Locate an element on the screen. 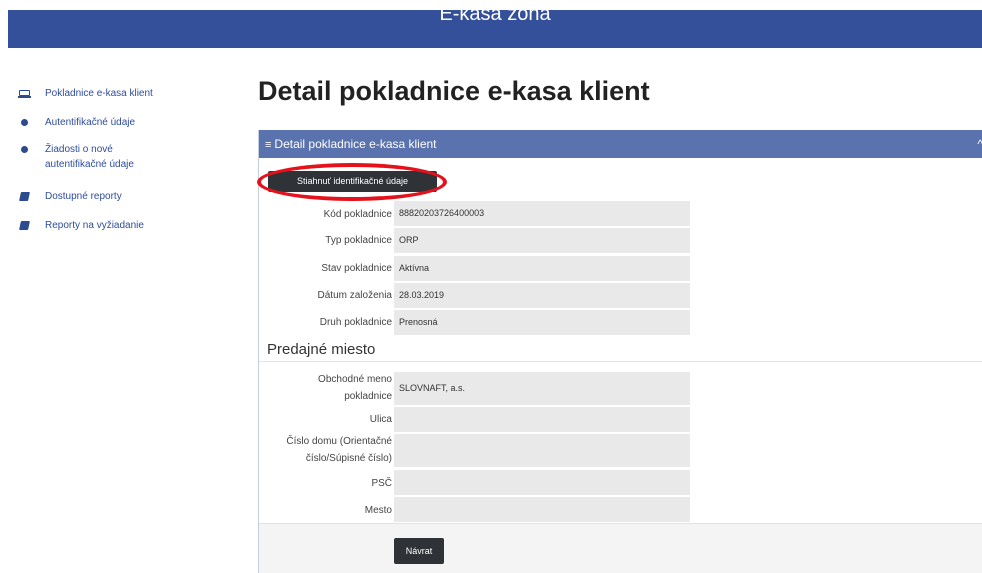  sidebar-item-pokladnice: Pokladnice e-kasa klient is located at coordinates (96, 93).